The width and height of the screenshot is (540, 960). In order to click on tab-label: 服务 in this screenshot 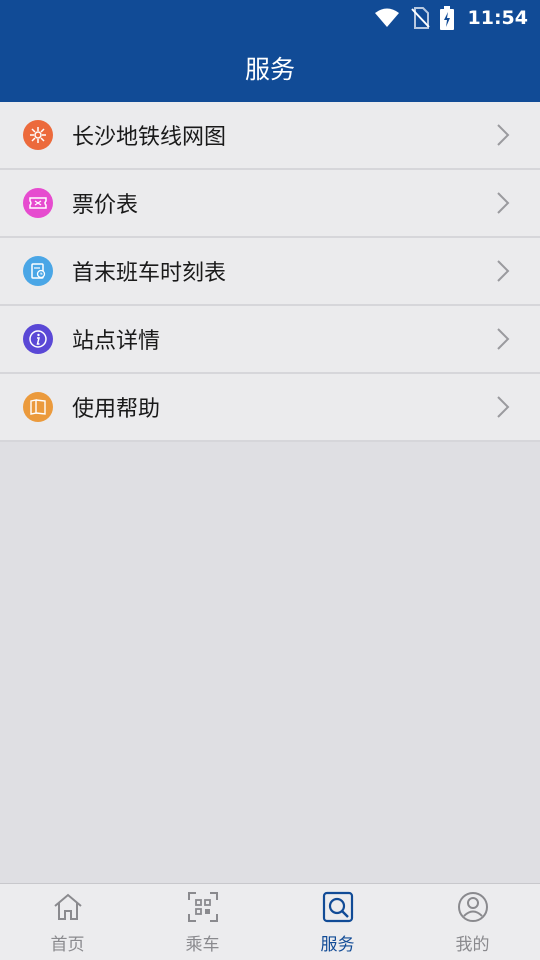, I will do `click(337, 945)`.